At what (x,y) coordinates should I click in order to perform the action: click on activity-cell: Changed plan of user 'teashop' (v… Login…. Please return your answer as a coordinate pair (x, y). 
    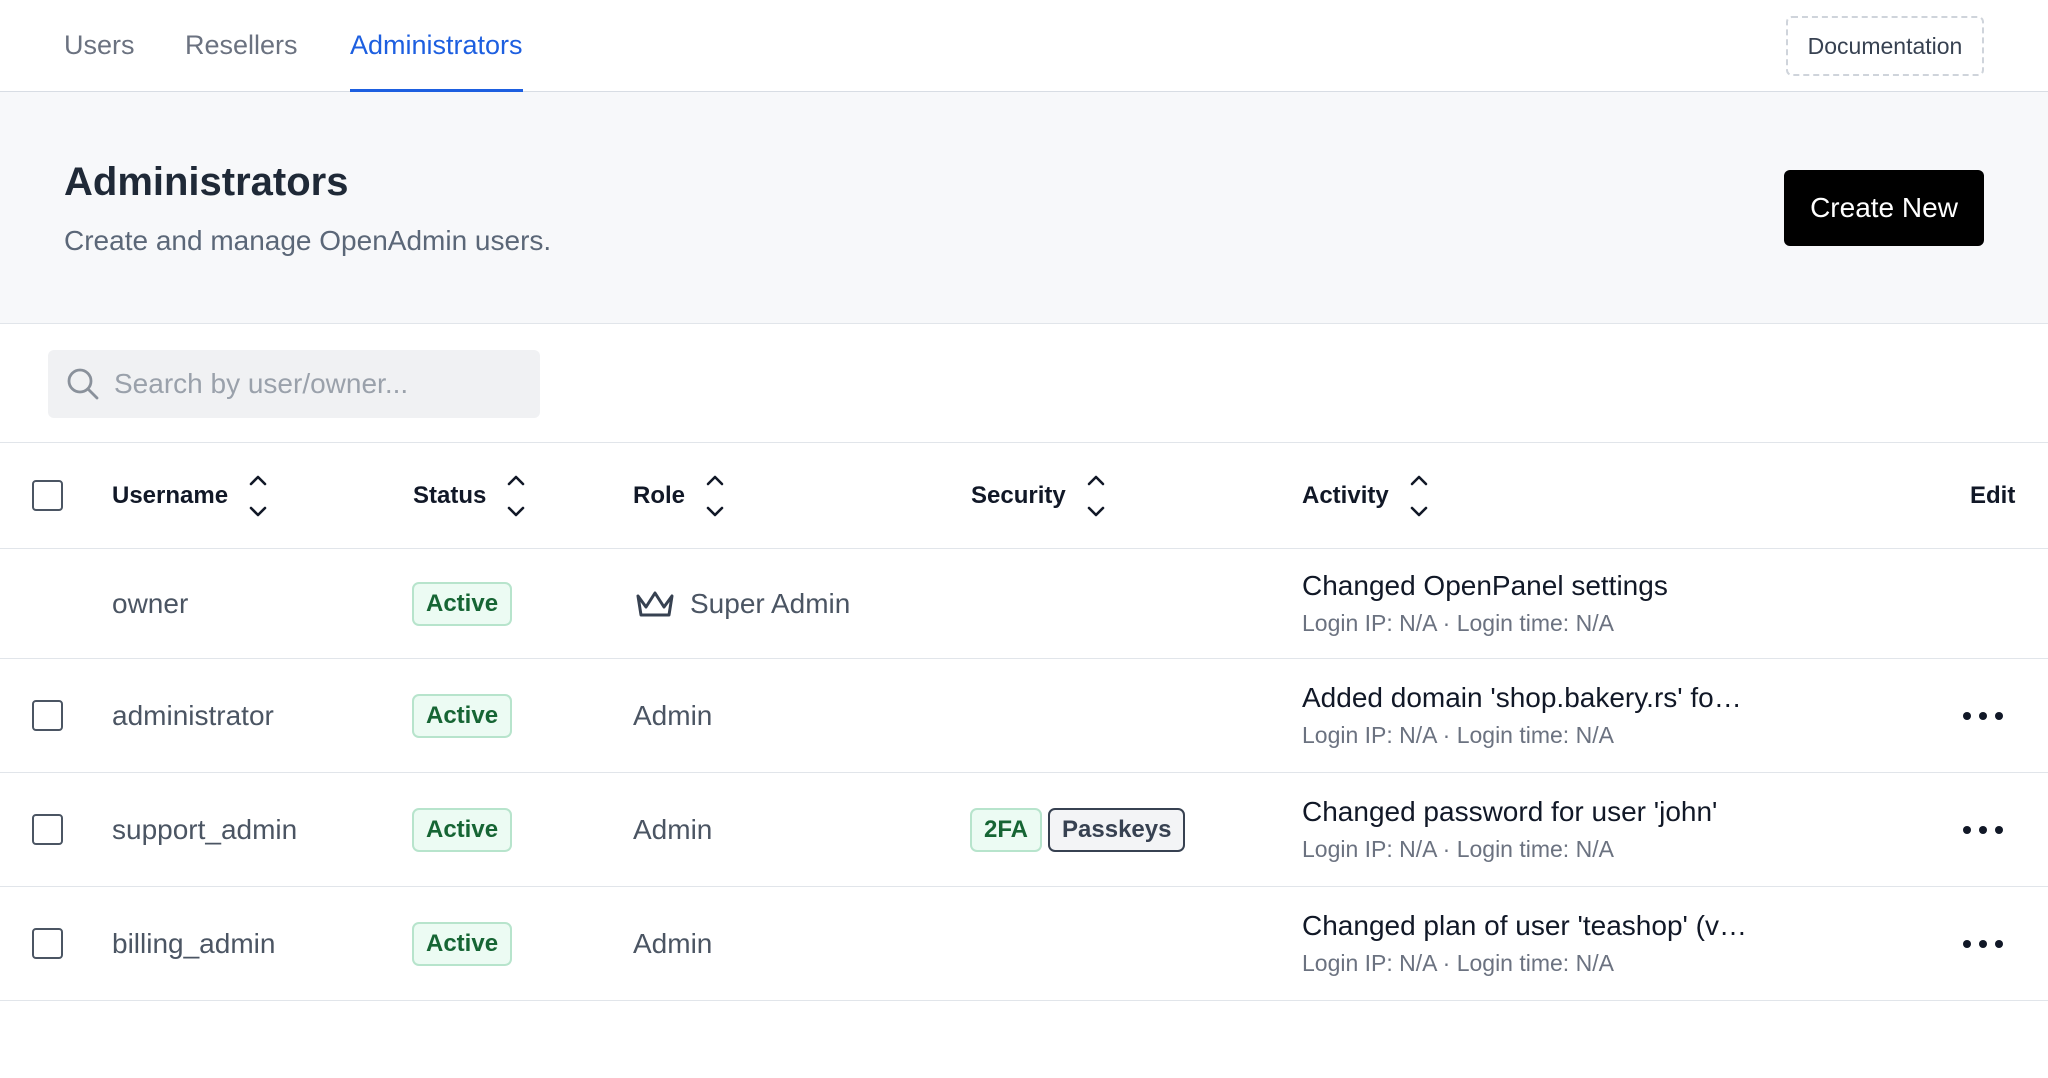
    Looking at the image, I should click on (1524, 943).